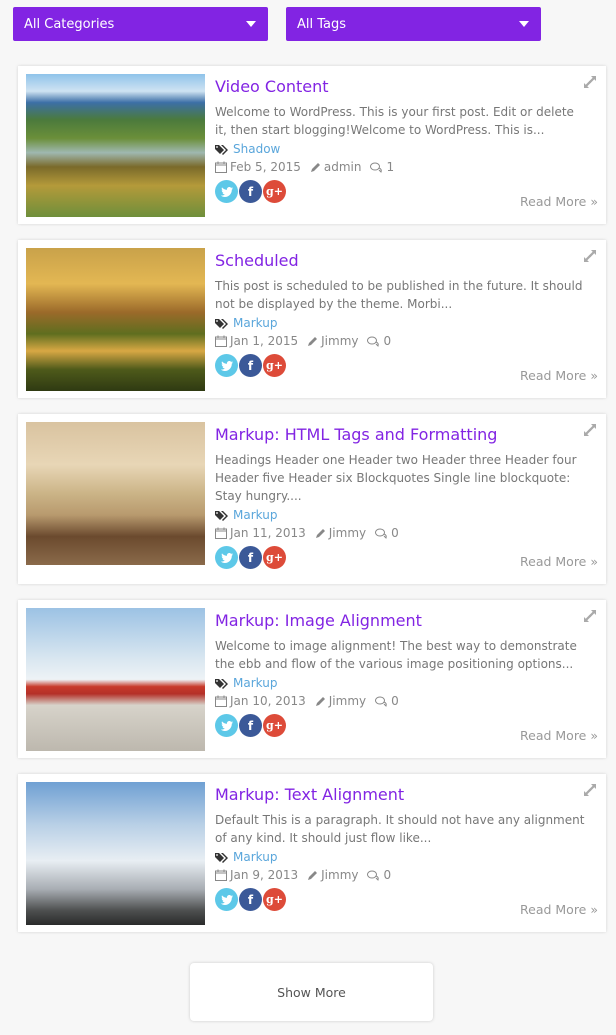 This screenshot has width=616, height=1035. What do you see at coordinates (343, 167) in the screenshot?
I see `post-author-text: admin` at bounding box center [343, 167].